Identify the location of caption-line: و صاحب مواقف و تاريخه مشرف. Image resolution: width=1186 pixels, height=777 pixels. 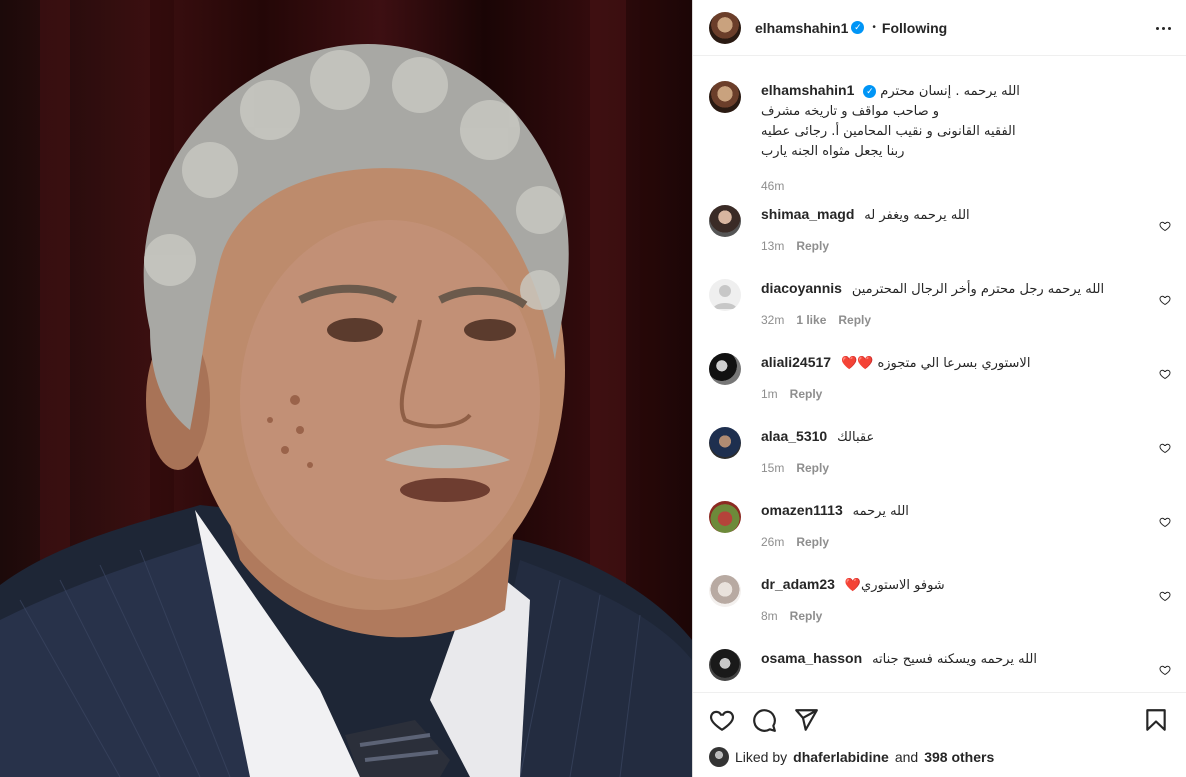
(850, 111).